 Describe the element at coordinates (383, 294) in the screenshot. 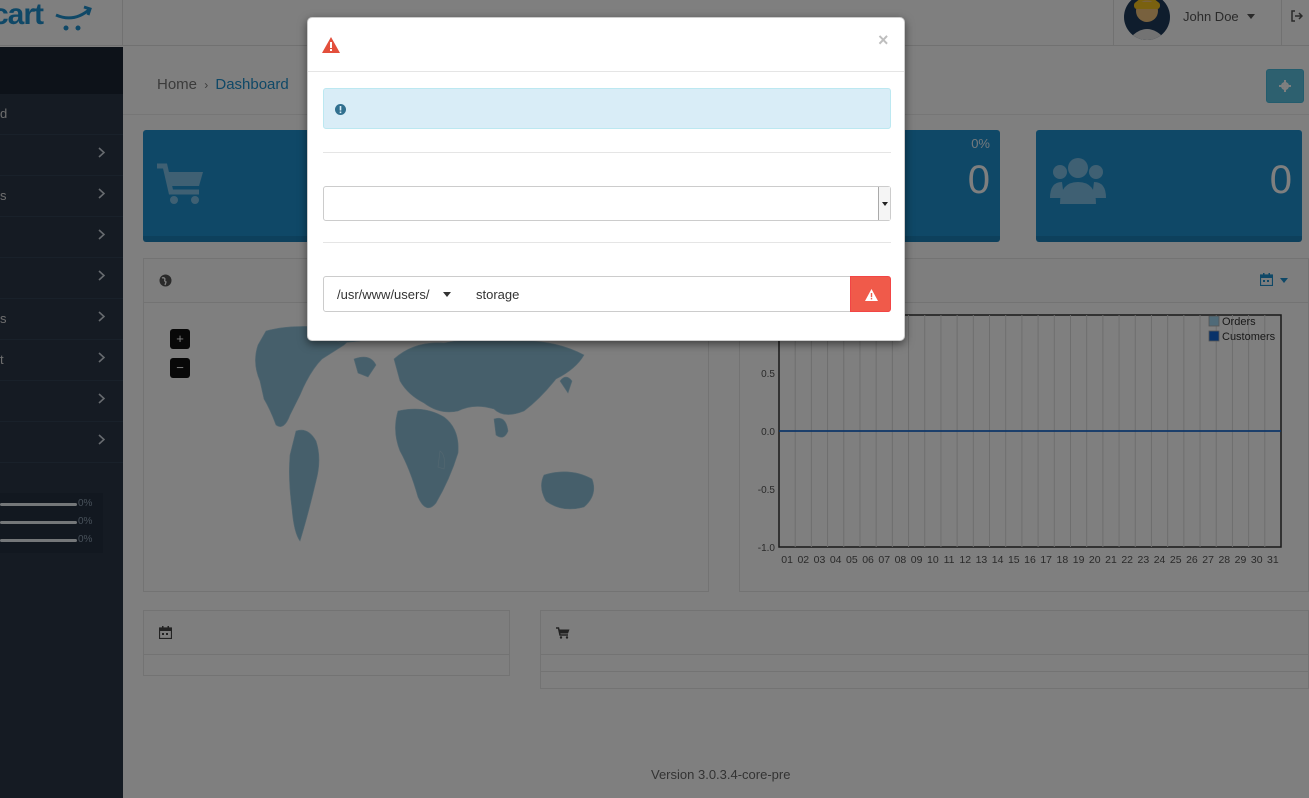

I see `path-dropdown-label: /usr/www/users/` at that location.